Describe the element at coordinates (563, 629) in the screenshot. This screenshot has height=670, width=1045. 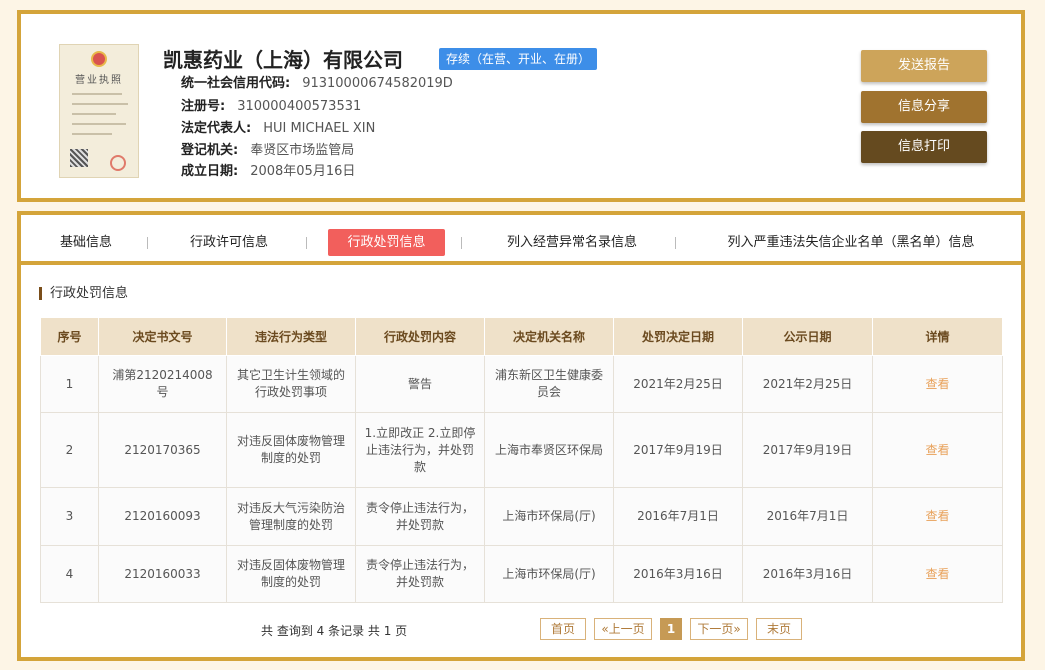
I see `first-page-button: 首页` at that location.